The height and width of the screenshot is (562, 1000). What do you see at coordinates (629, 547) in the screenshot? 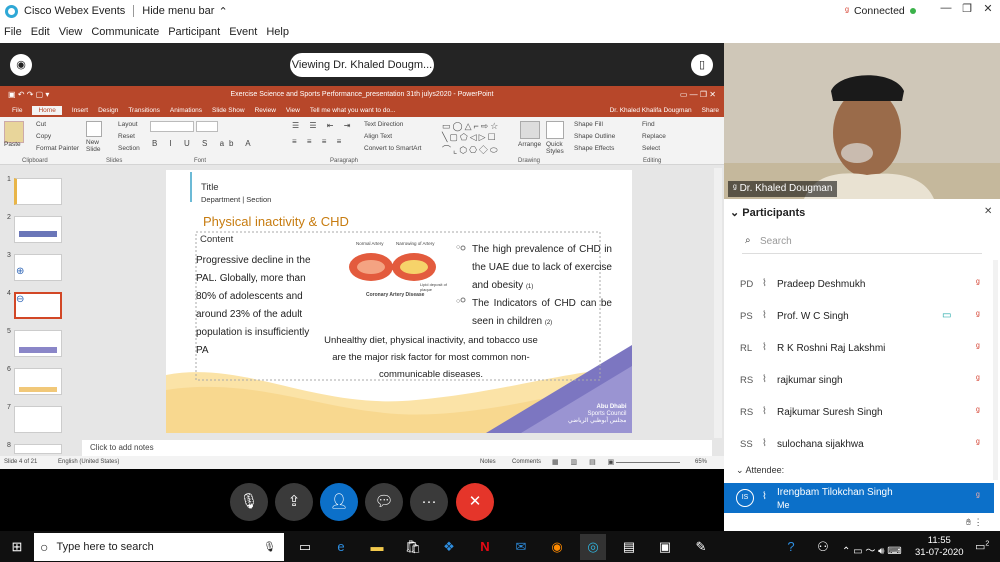
I see `app-icon: ▤` at bounding box center [629, 547].